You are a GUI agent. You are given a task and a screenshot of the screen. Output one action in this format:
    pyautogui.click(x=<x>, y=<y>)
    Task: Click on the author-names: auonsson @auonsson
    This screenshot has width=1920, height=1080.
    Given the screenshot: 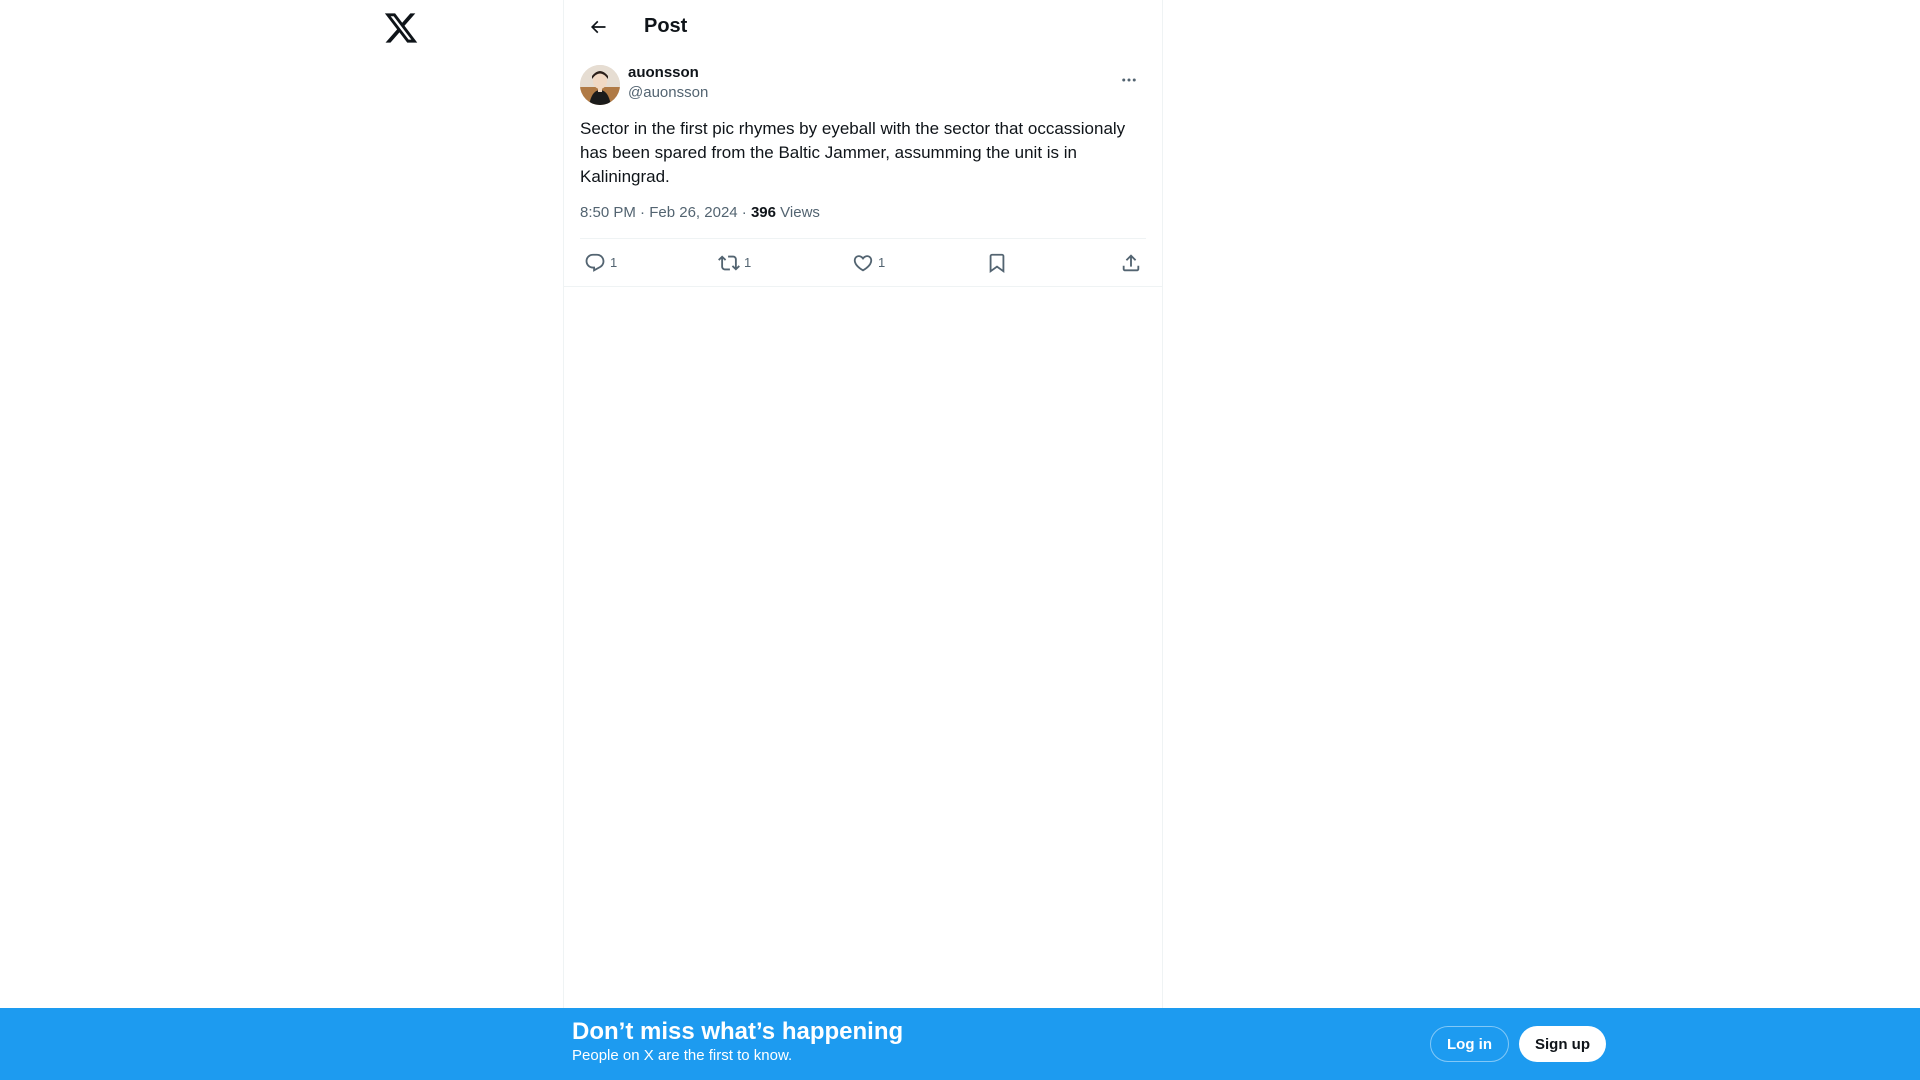 What is the action you would take?
    pyautogui.click(x=668, y=83)
    